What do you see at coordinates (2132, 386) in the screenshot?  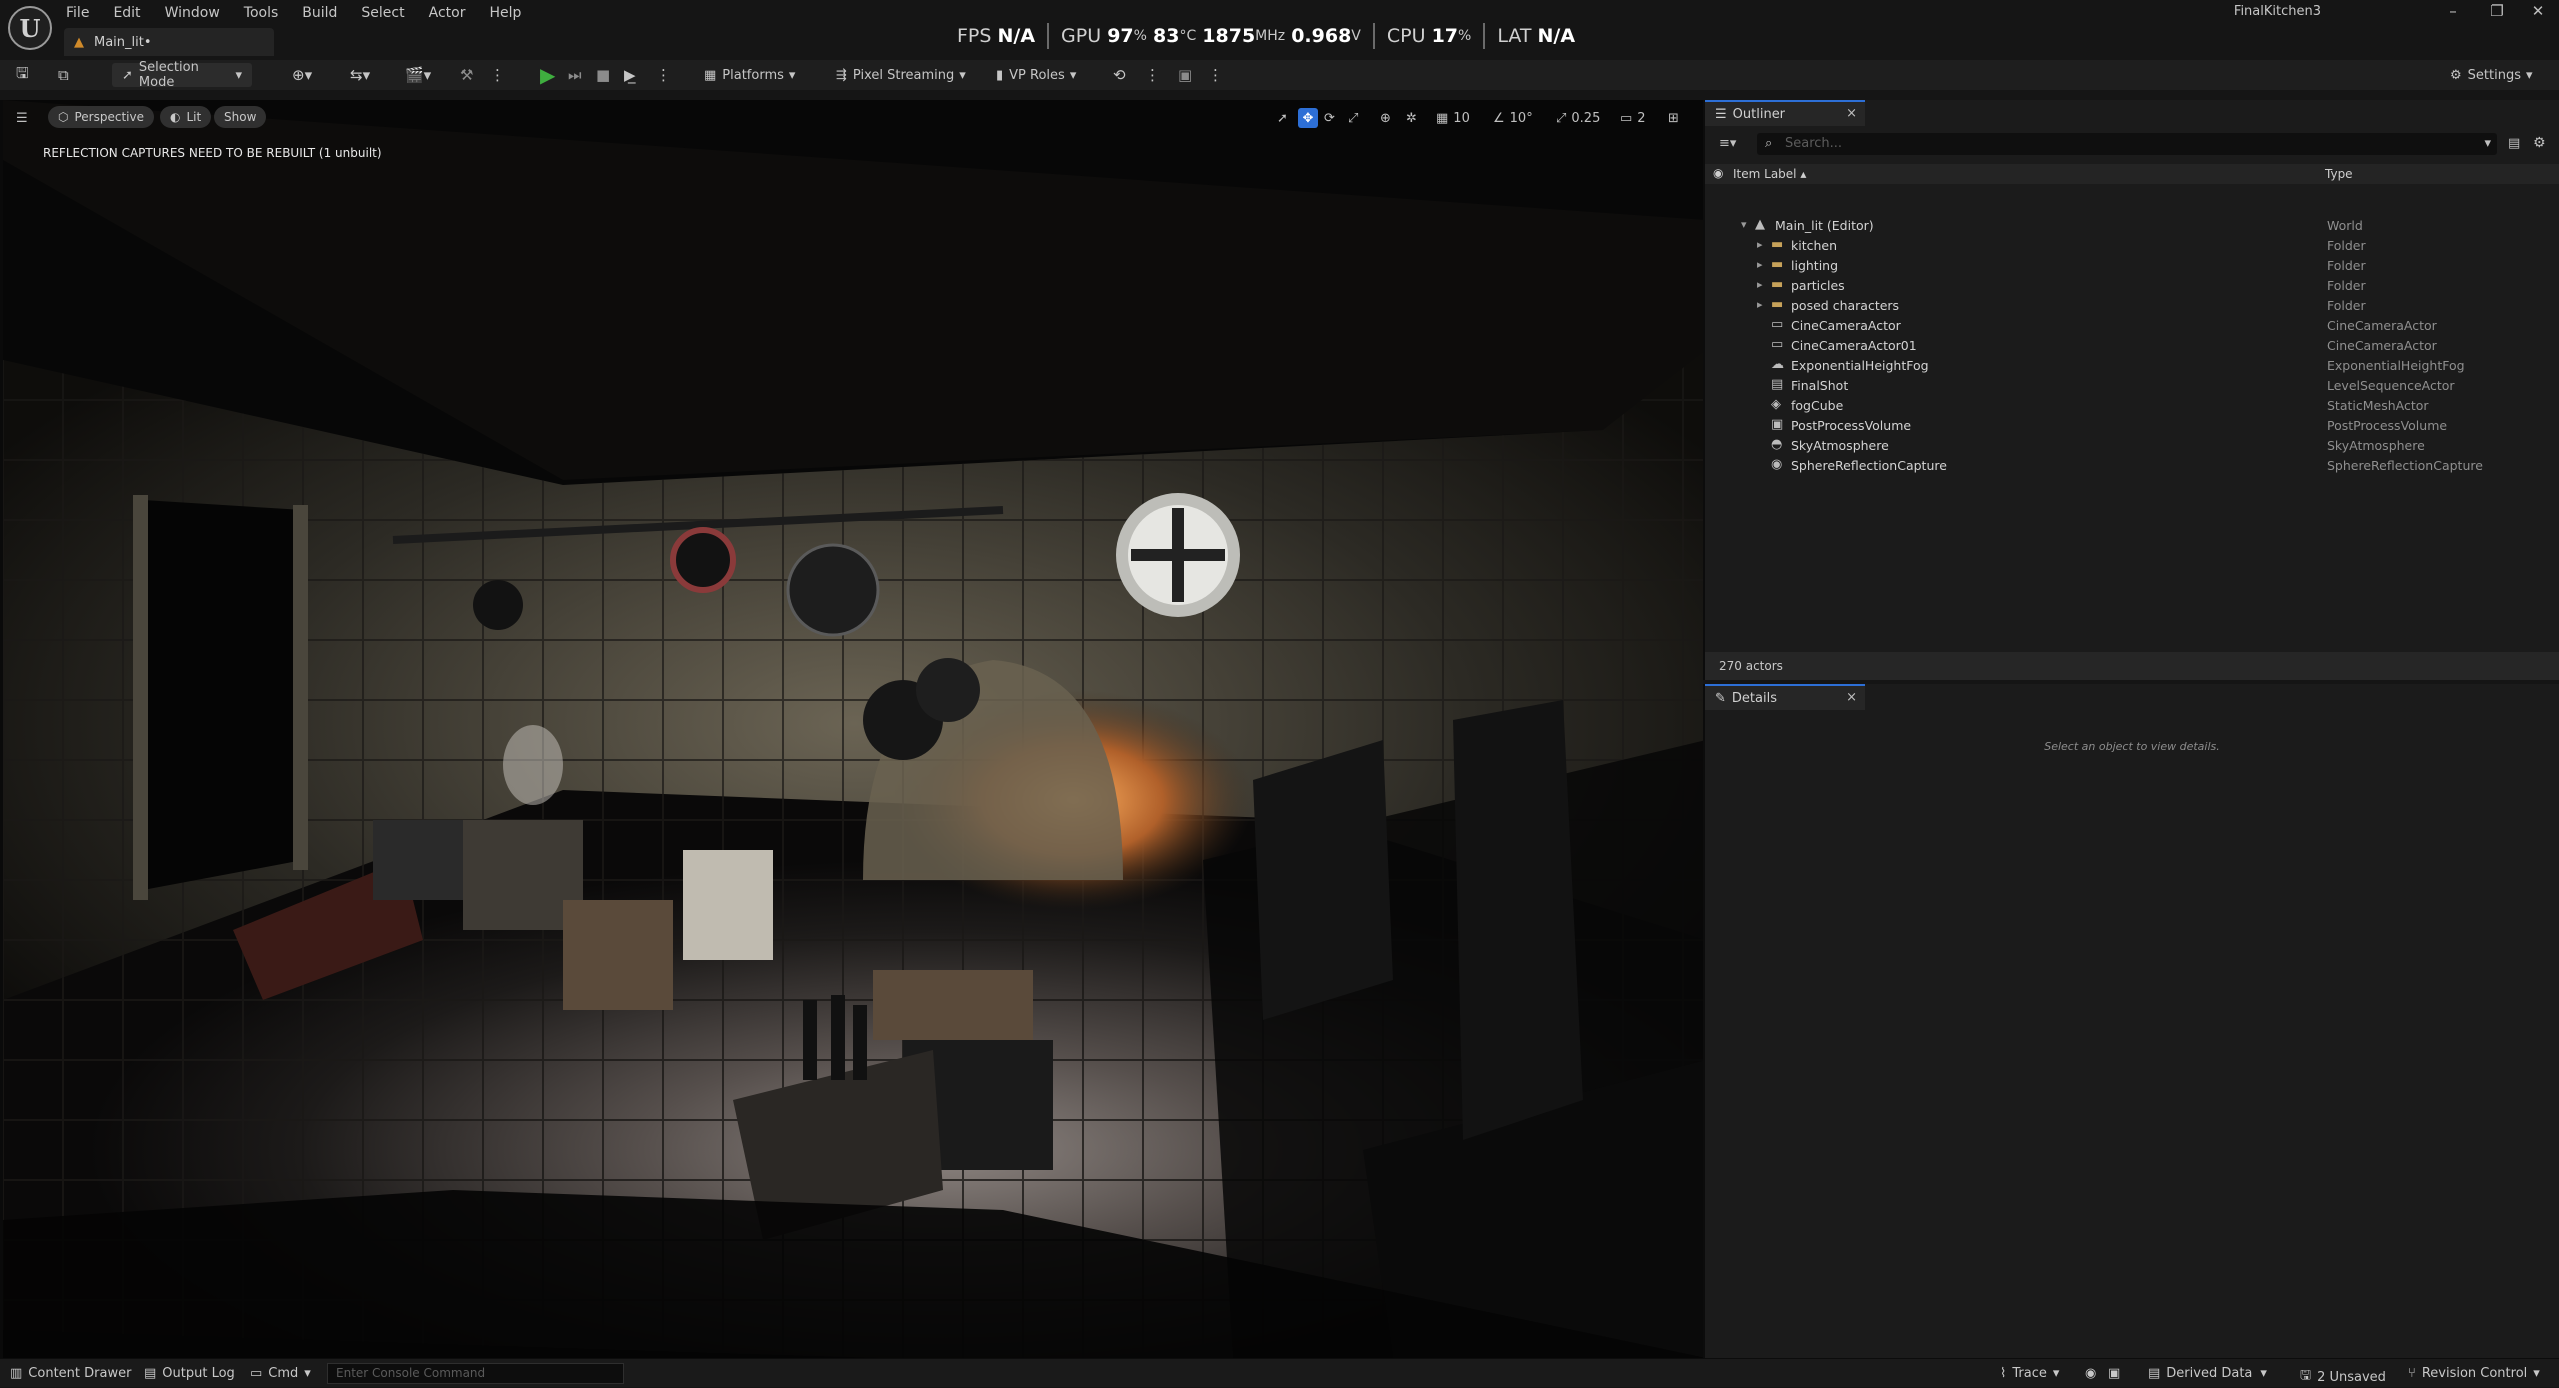 I see `outliner-row: ▤ FinalShot LevelSequenceActor` at bounding box center [2132, 386].